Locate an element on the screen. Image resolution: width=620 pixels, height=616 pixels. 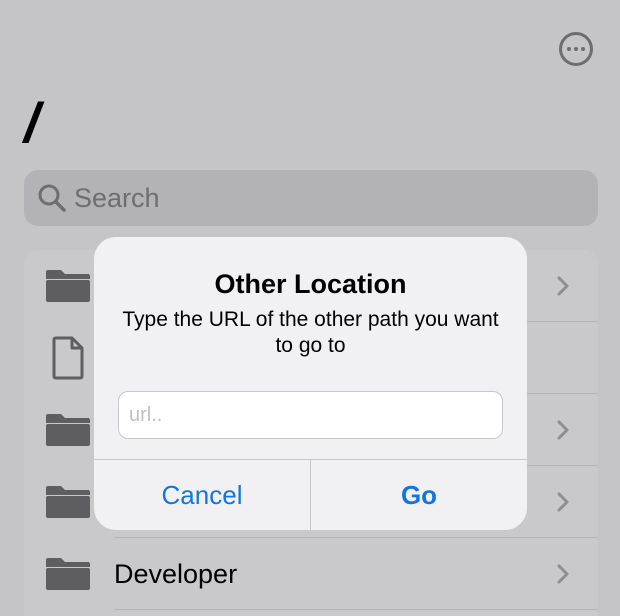
url-input is located at coordinates (310, 415).